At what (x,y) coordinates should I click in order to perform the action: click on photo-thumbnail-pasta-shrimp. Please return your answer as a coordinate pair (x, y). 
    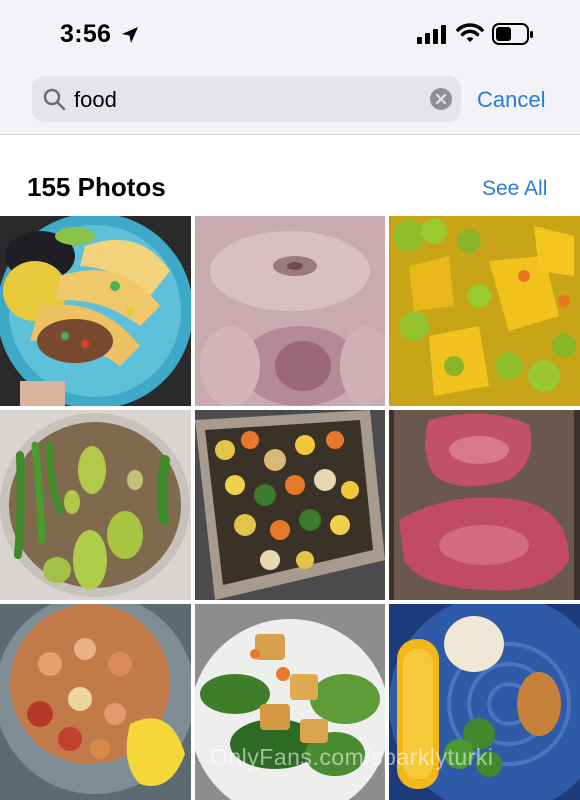
    Looking at the image, I should click on (95, 702).